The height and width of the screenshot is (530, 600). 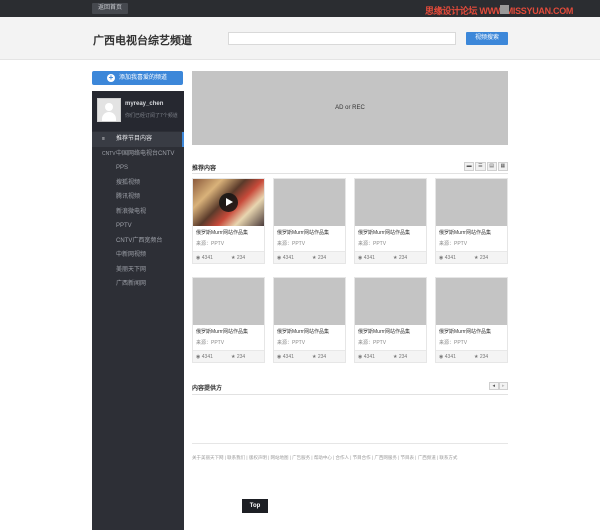 I want to click on sidebar-item-label: 搜狐视频, so click(x=128, y=182).